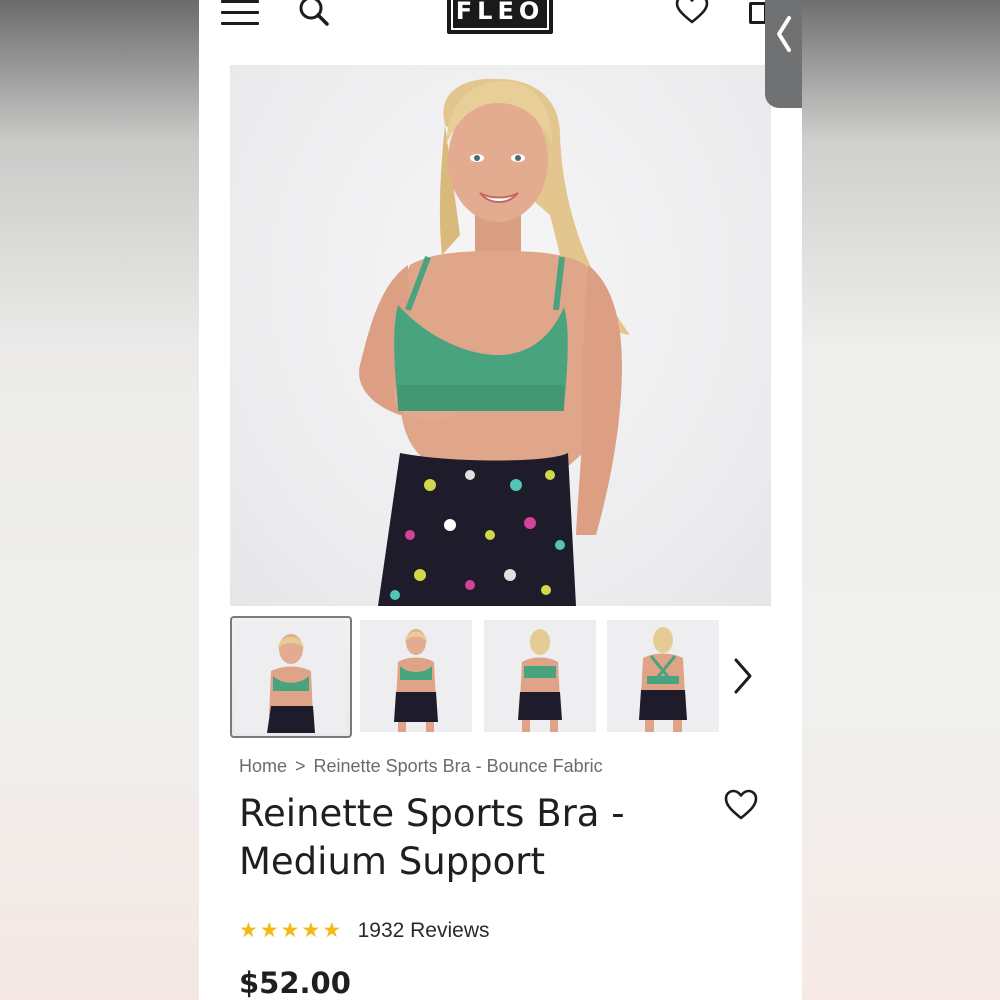 The image size is (1000, 1000). I want to click on hamburger-menu-icon, so click(240, 14).